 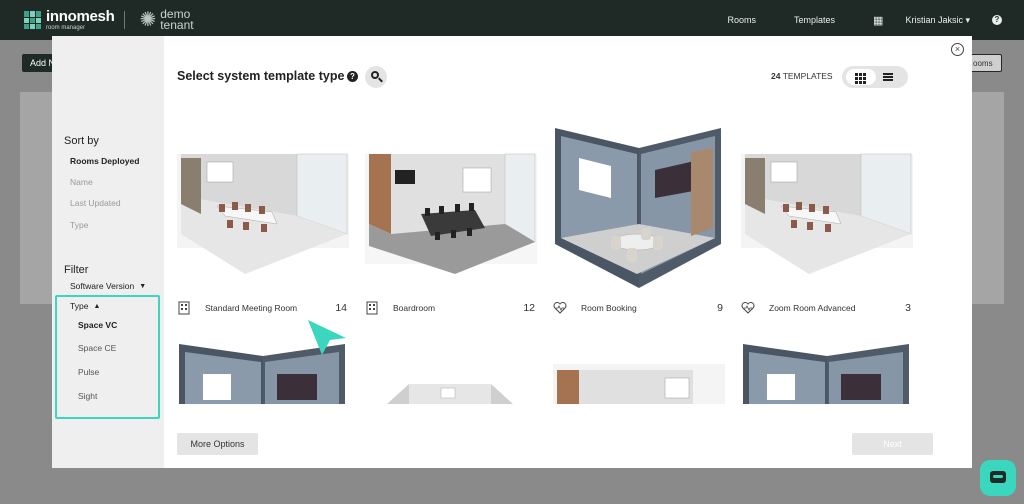 What do you see at coordinates (908, 308) in the screenshot?
I see `template-count: 3` at bounding box center [908, 308].